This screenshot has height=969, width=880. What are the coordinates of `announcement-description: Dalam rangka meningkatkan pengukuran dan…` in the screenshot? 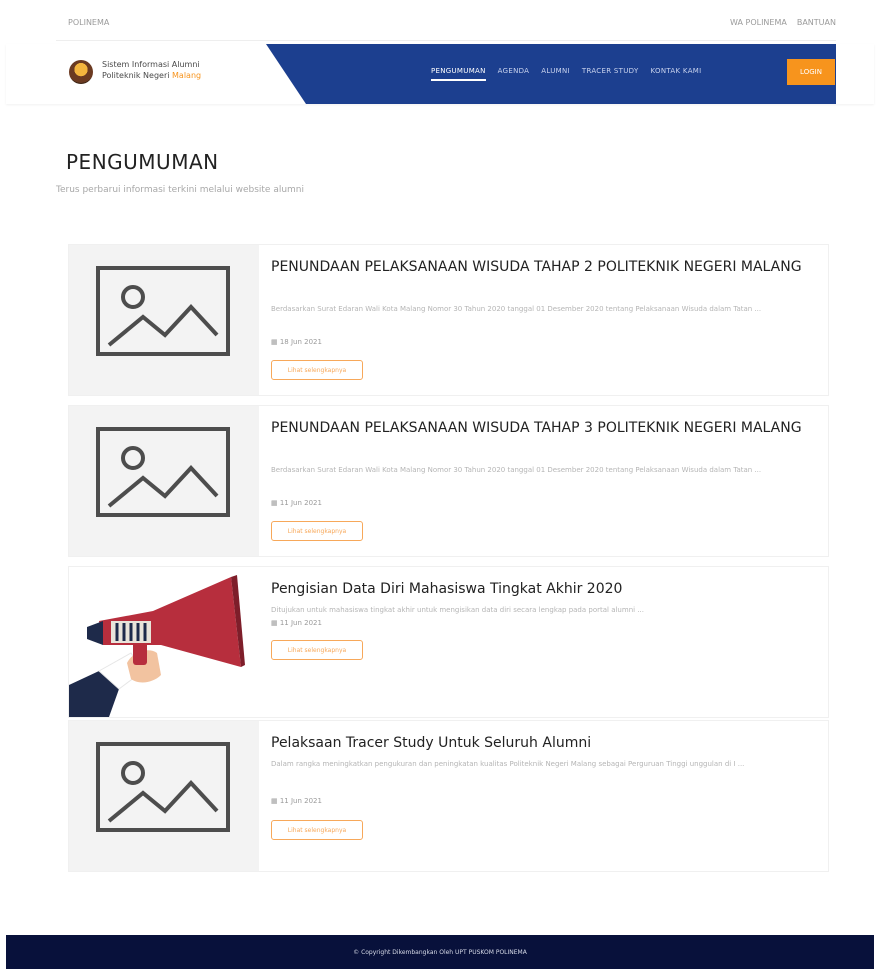 It's located at (508, 764).